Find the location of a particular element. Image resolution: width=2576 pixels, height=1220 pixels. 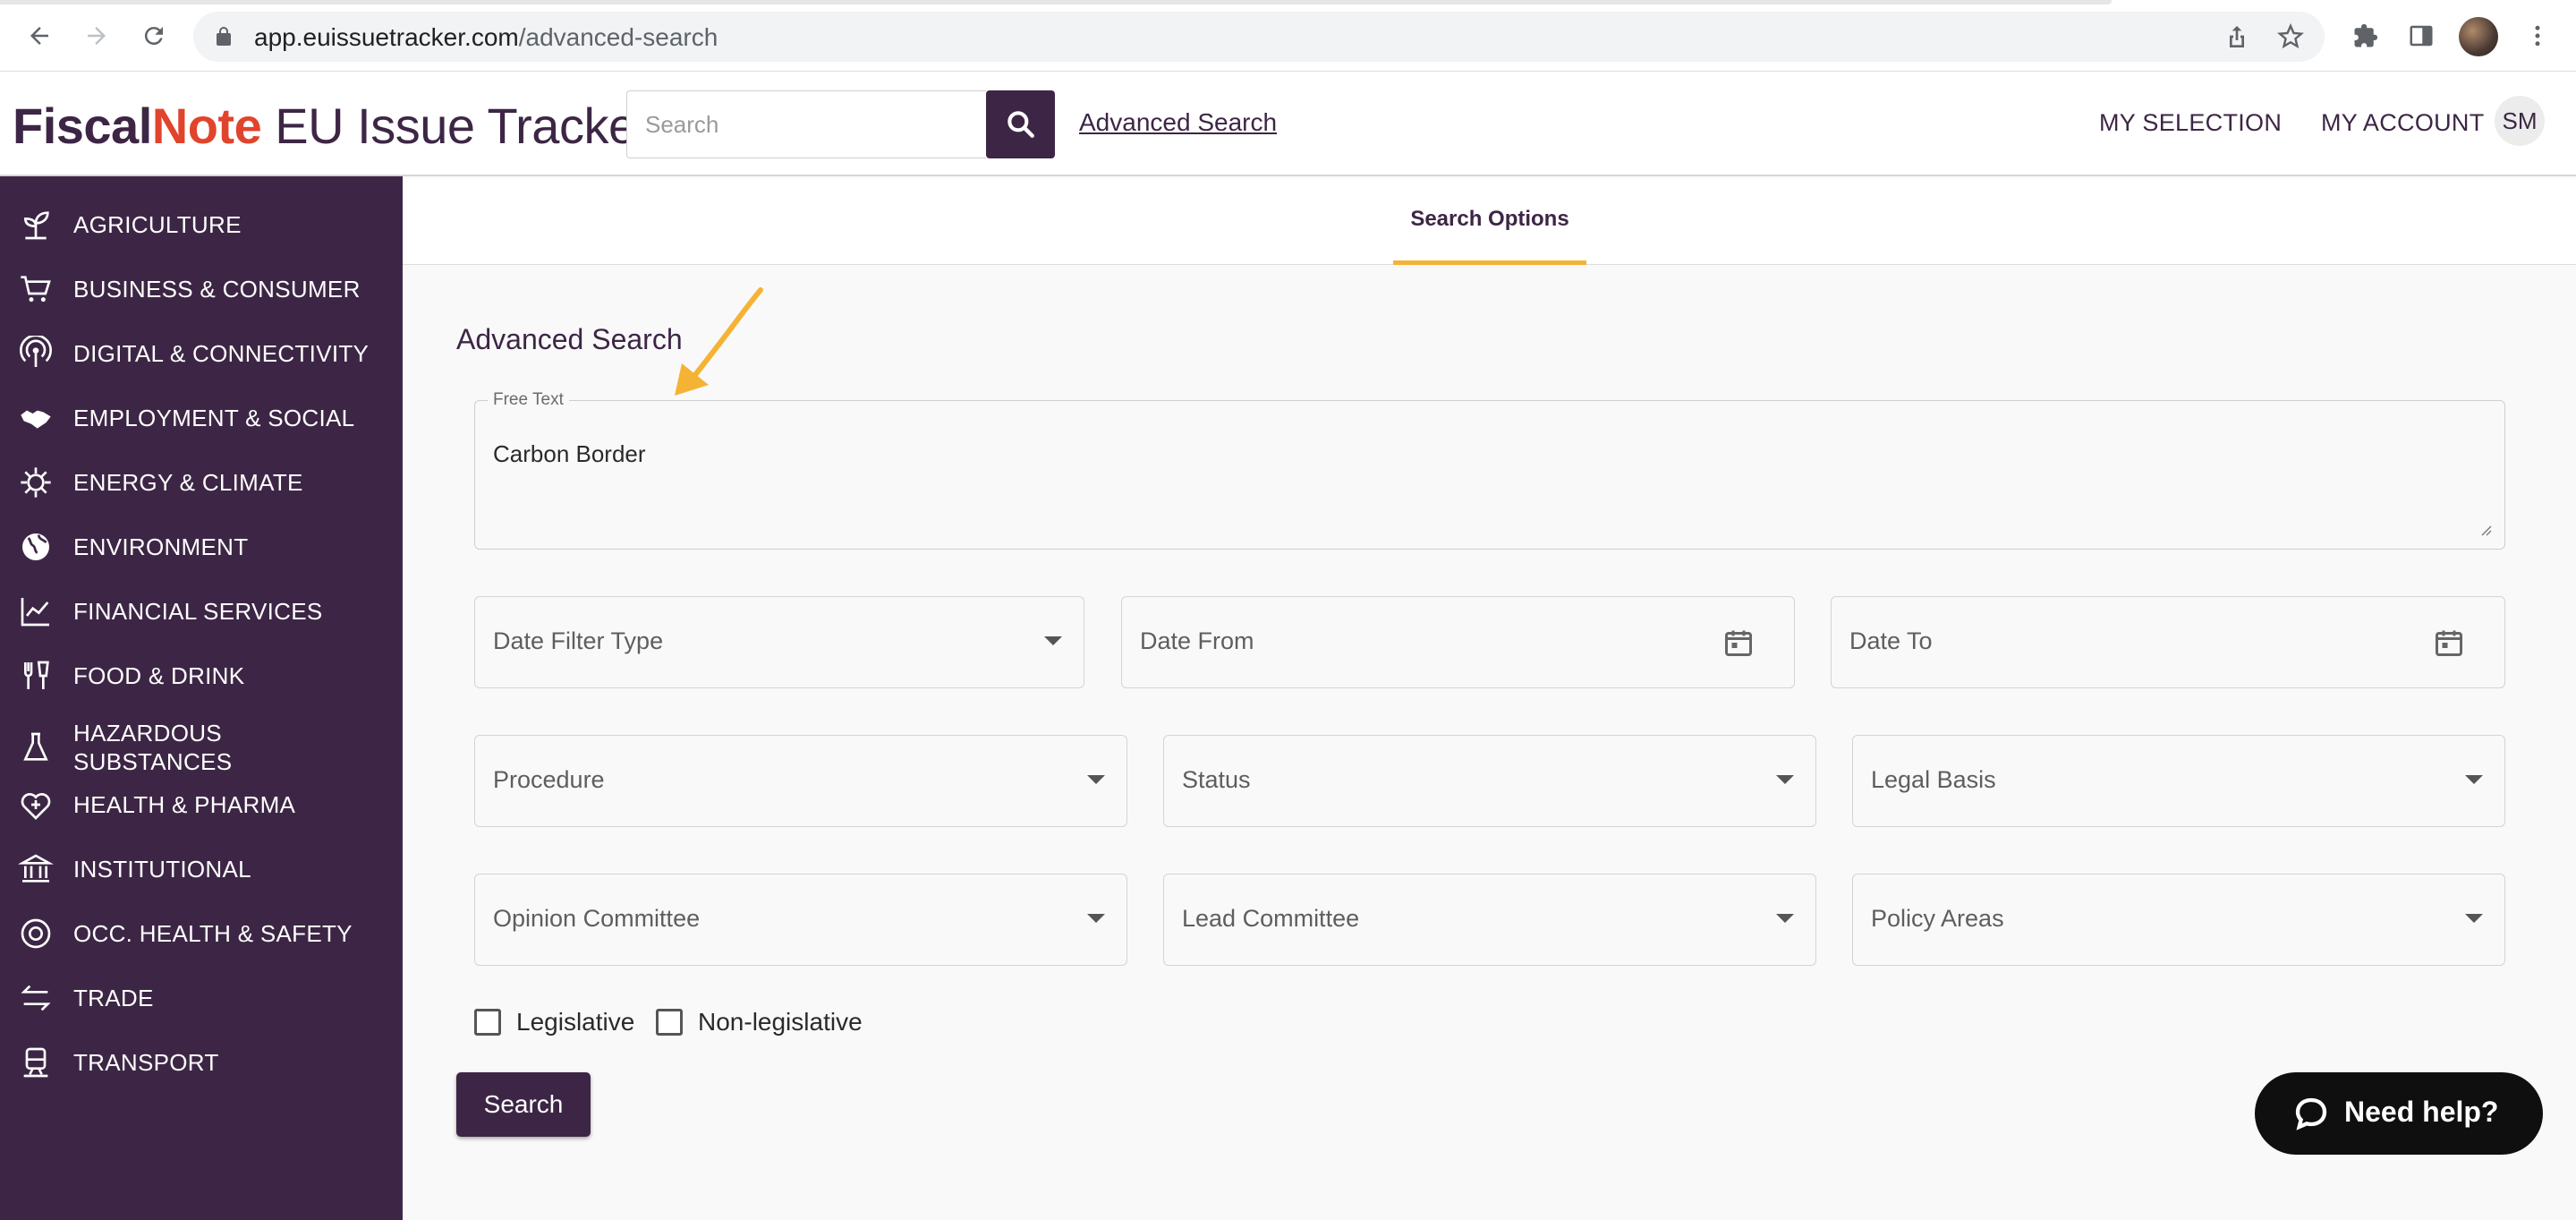

sidebar-item-financial-services: FINANCIAL SERVICES is located at coordinates (201, 611).